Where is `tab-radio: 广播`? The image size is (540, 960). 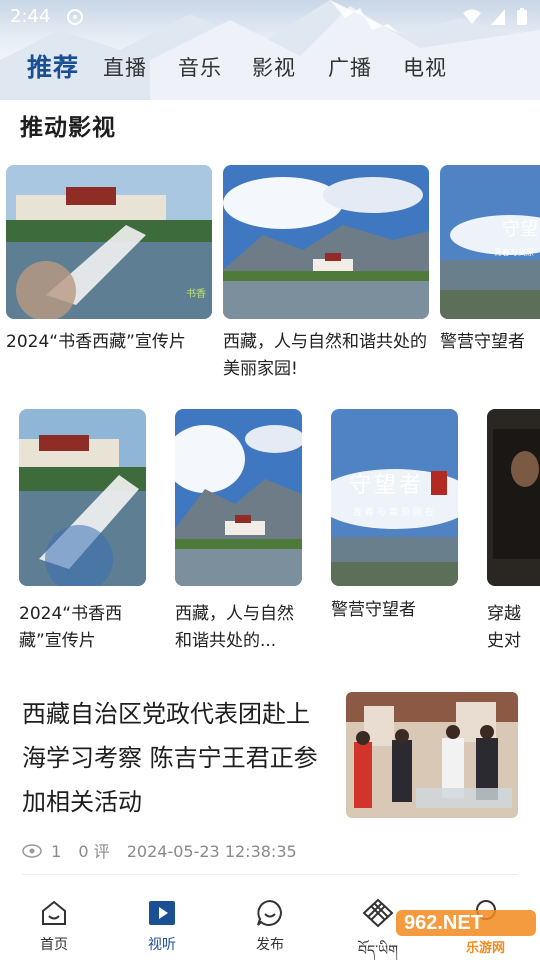
tab-radio: 广播 is located at coordinates (350, 67).